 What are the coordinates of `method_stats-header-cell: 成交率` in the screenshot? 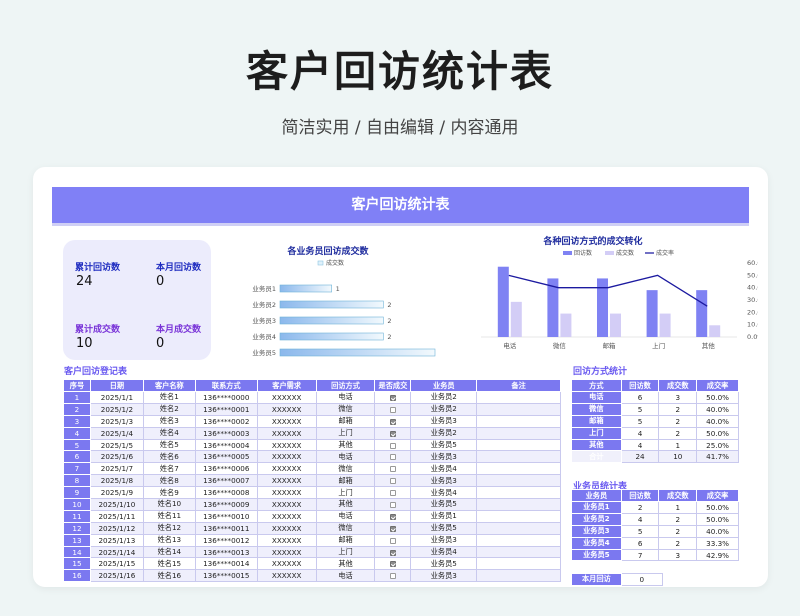 It's located at (717, 385).